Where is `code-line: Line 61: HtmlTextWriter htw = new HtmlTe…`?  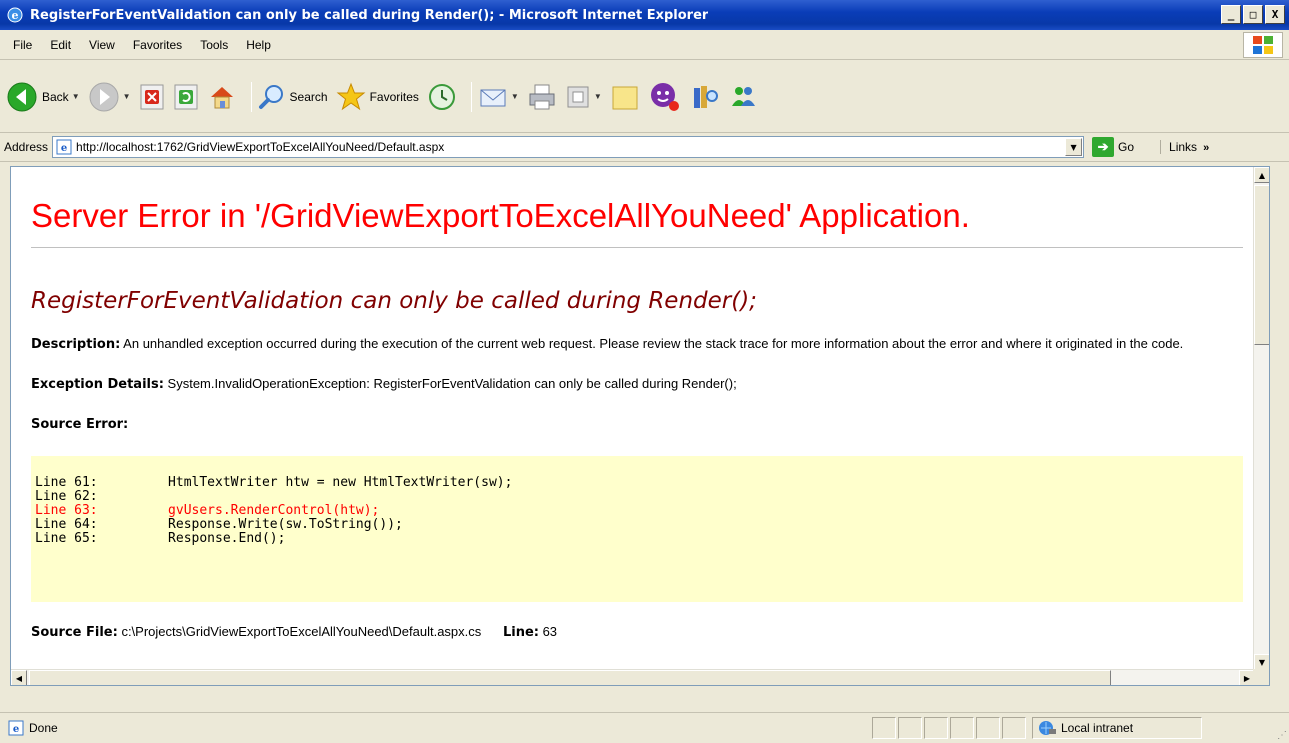
code-line: Line 61: HtmlTextWriter htw = new HtmlTe… is located at coordinates (274, 482).